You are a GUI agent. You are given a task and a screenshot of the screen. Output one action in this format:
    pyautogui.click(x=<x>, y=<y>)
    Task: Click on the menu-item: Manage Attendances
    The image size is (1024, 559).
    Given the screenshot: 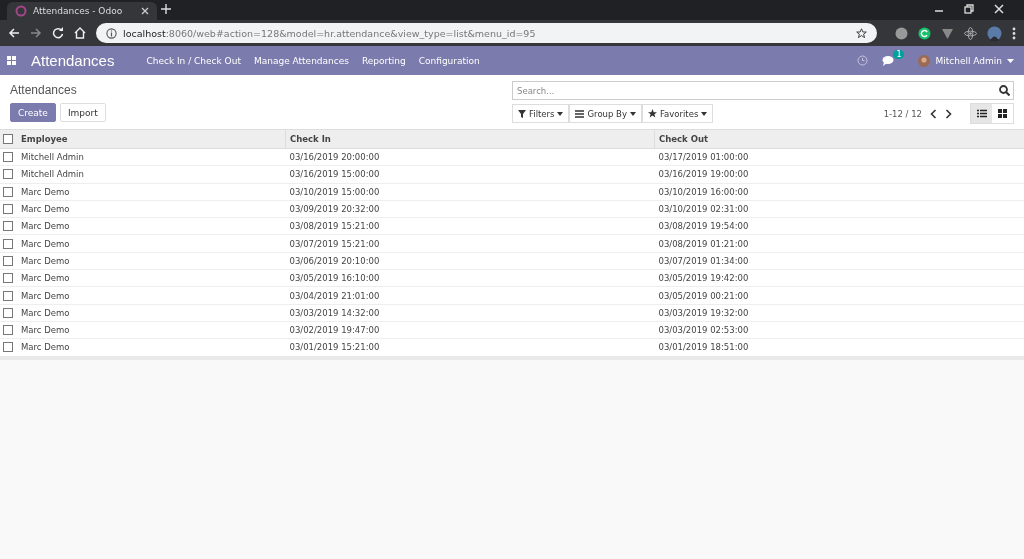 What is the action you would take?
    pyautogui.click(x=301, y=60)
    